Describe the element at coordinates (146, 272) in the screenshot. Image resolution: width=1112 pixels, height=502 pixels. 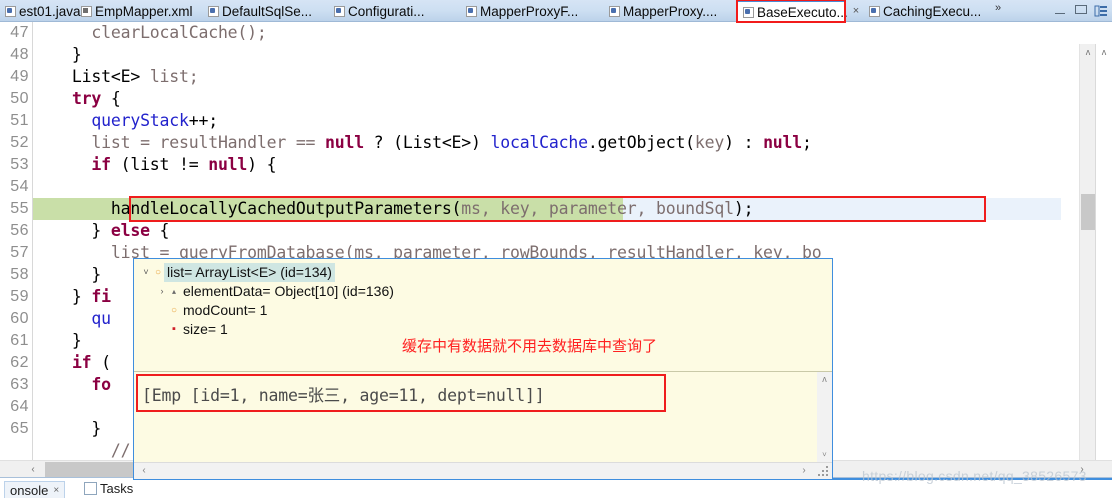
I see `expand-chevron-down-icon: ˅` at that location.